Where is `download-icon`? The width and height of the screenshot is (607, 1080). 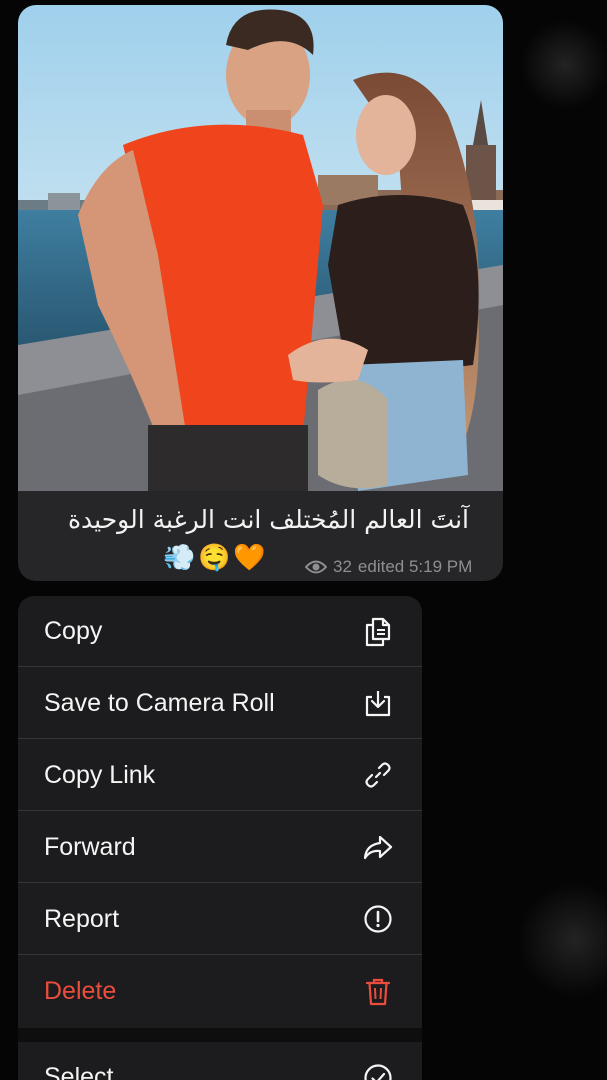 download-icon is located at coordinates (378, 703).